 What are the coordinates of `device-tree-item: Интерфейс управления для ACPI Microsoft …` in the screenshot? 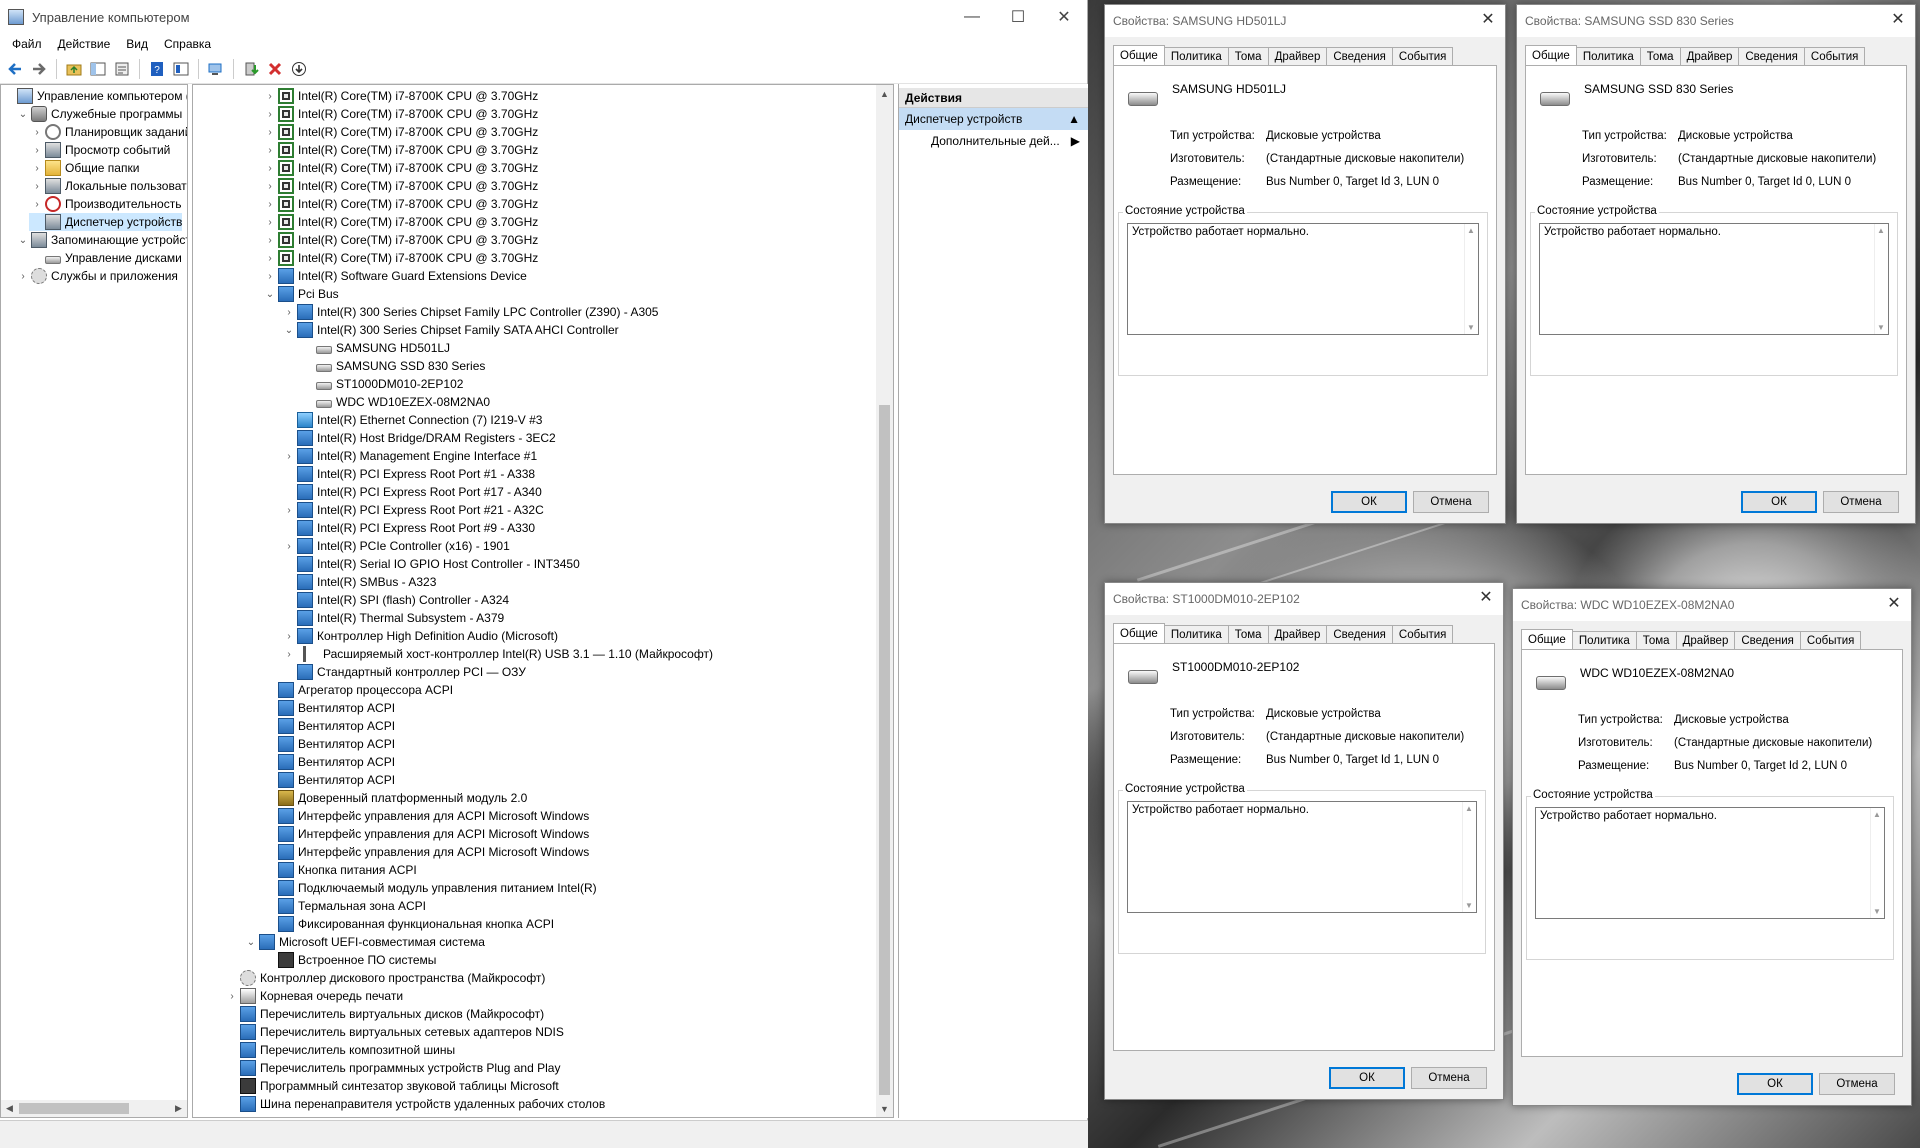 It's located at (425, 852).